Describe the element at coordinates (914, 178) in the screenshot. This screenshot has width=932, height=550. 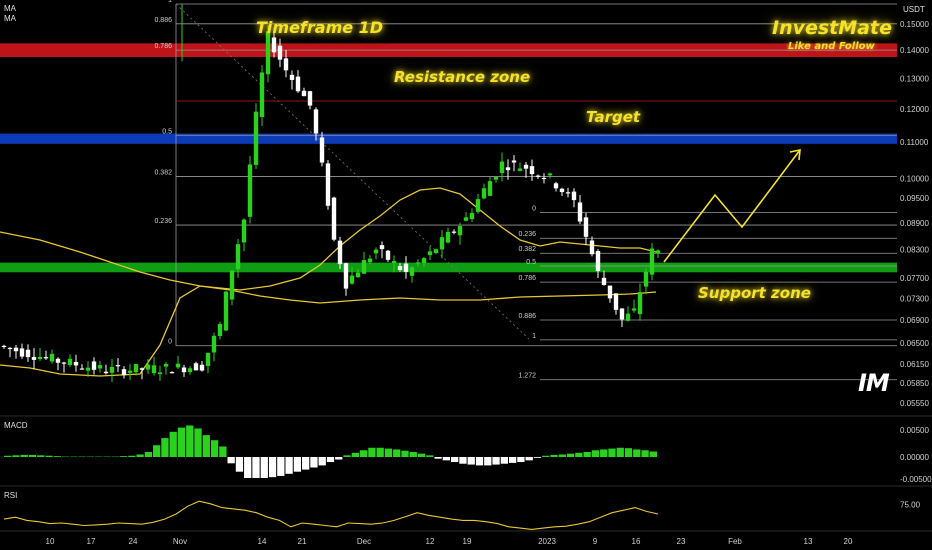
I see `y-tick-label: 0.10000` at that location.